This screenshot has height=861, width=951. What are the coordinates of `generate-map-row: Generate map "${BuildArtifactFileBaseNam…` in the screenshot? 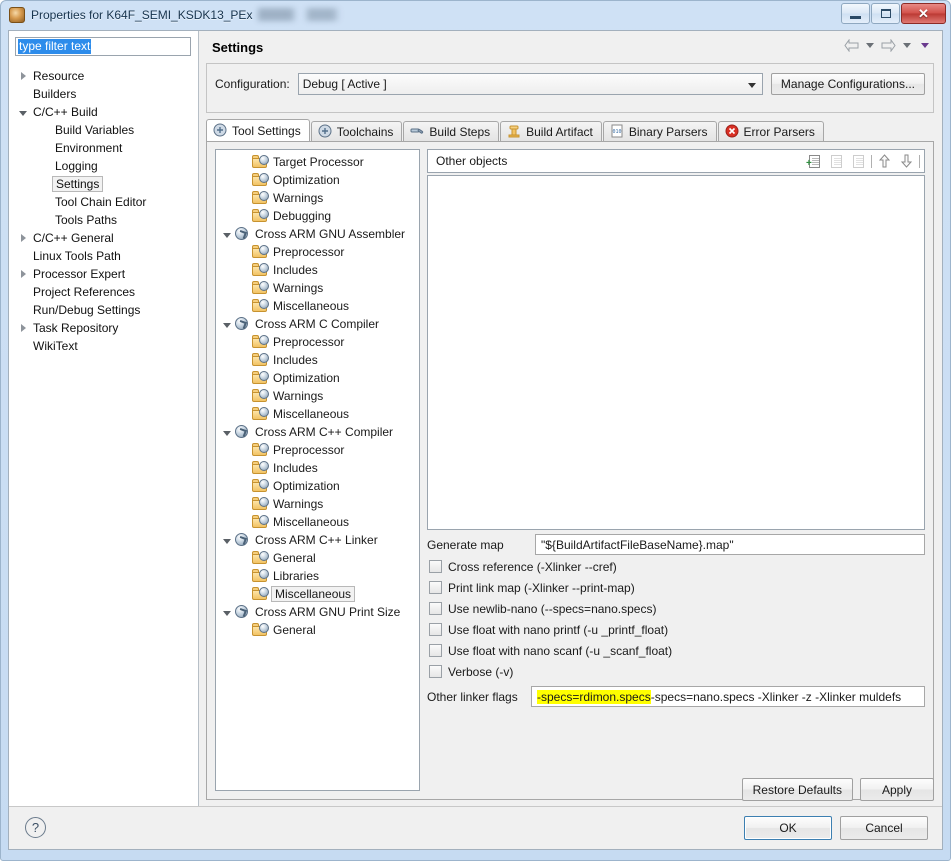 It's located at (676, 544).